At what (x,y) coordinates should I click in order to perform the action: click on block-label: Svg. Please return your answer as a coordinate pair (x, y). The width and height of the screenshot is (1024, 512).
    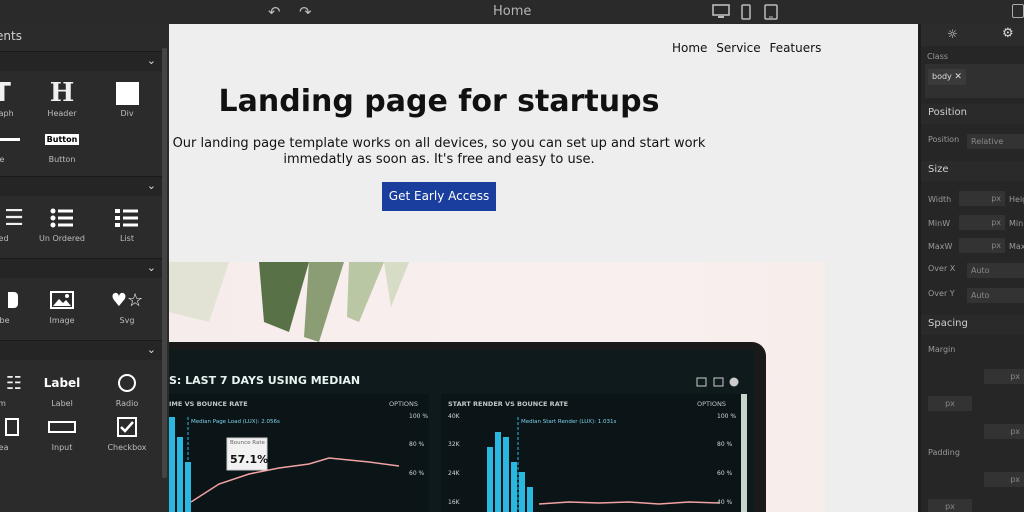
    Looking at the image, I should click on (127, 320).